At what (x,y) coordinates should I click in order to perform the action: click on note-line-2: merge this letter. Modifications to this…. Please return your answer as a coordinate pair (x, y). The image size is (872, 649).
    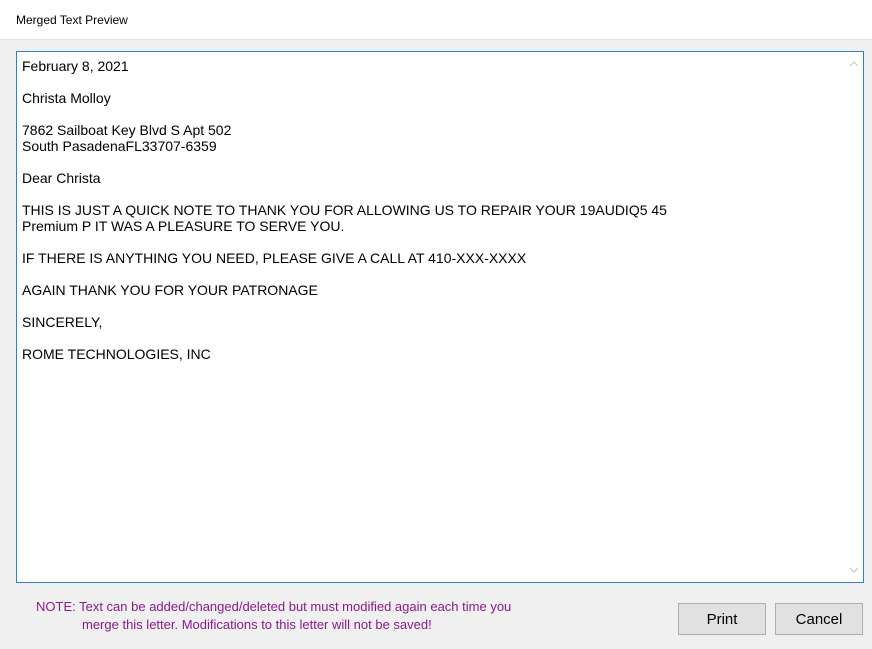
    Looking at the image, I should click on (257, 624).